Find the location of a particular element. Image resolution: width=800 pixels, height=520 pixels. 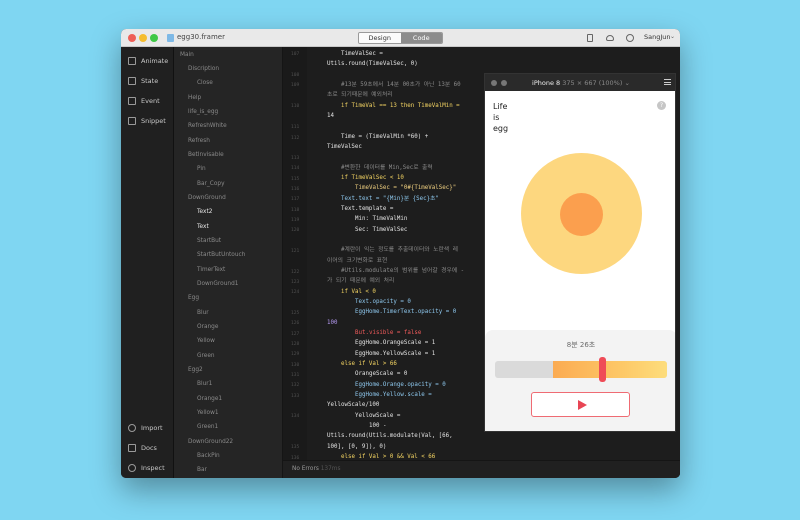

layer-item: RefreshWhite is located at coordinates (207, 126).